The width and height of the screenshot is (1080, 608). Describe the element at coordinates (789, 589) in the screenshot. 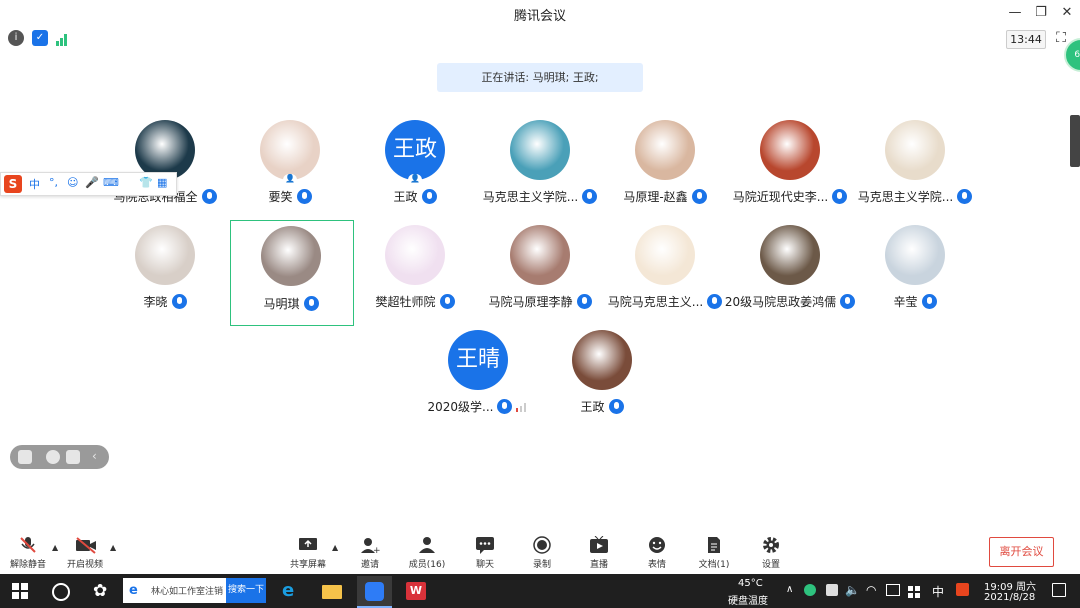

I see `tray-chevron-icon: ∧` at that location.